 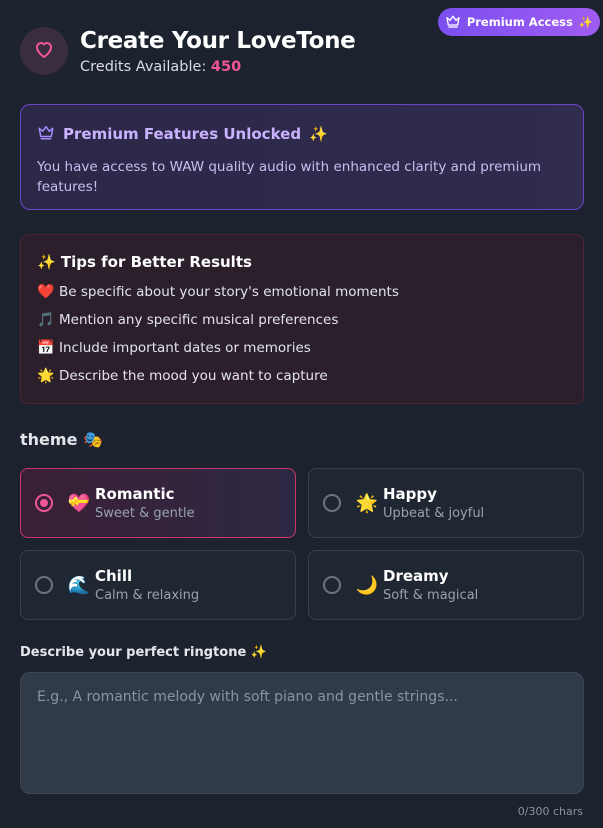 I want to click on tip-text: Describe the mood you want to capture, so click(x=193, y=376).